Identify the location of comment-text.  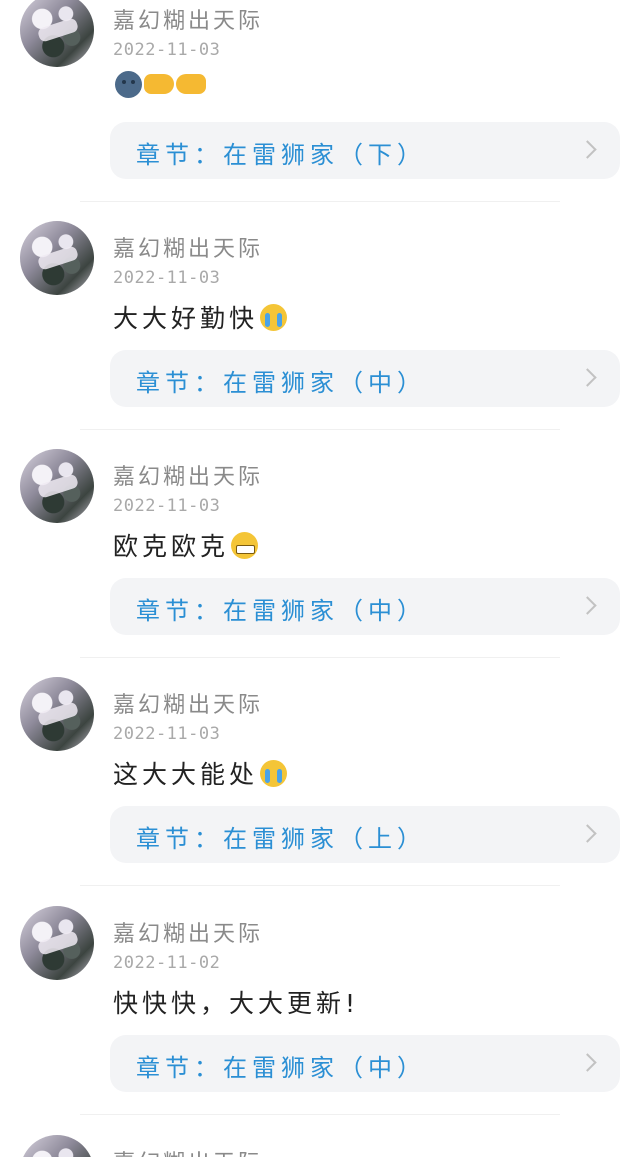
(159, 85).